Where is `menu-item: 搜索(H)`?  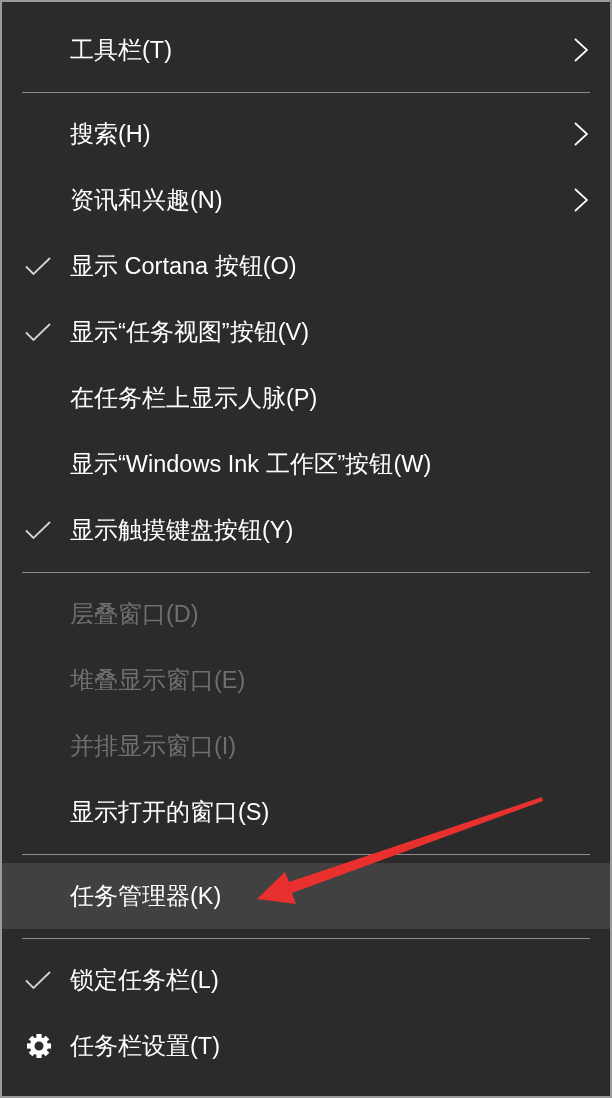
menu-item: 搜索(H) is located at coordinates (306, 134).